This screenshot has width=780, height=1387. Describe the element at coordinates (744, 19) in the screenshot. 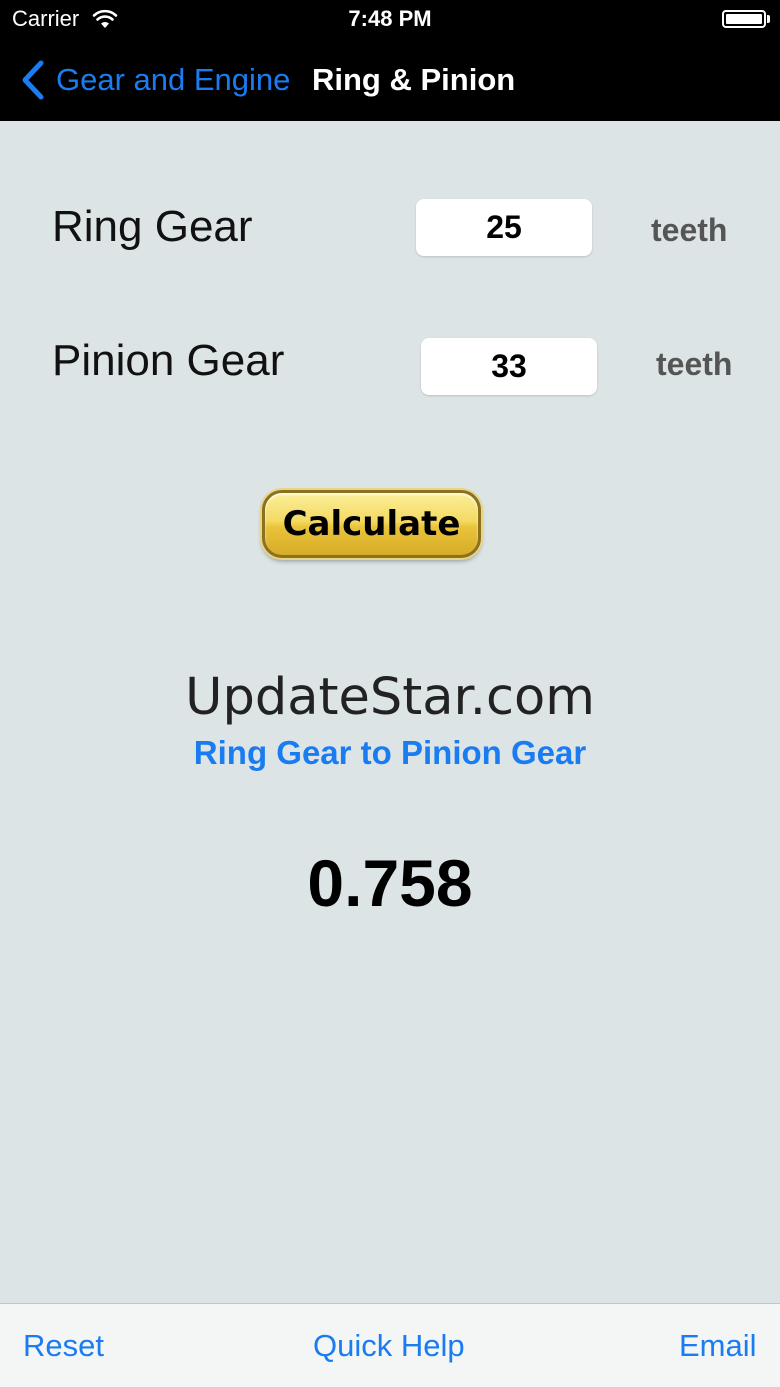

I see `battery-icon` at that location.